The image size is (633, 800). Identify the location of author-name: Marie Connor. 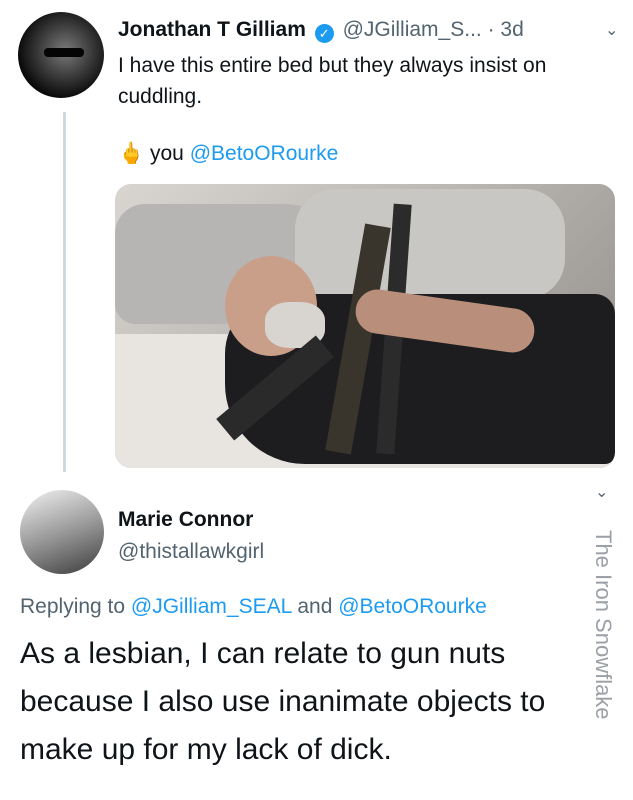
(185, 520).